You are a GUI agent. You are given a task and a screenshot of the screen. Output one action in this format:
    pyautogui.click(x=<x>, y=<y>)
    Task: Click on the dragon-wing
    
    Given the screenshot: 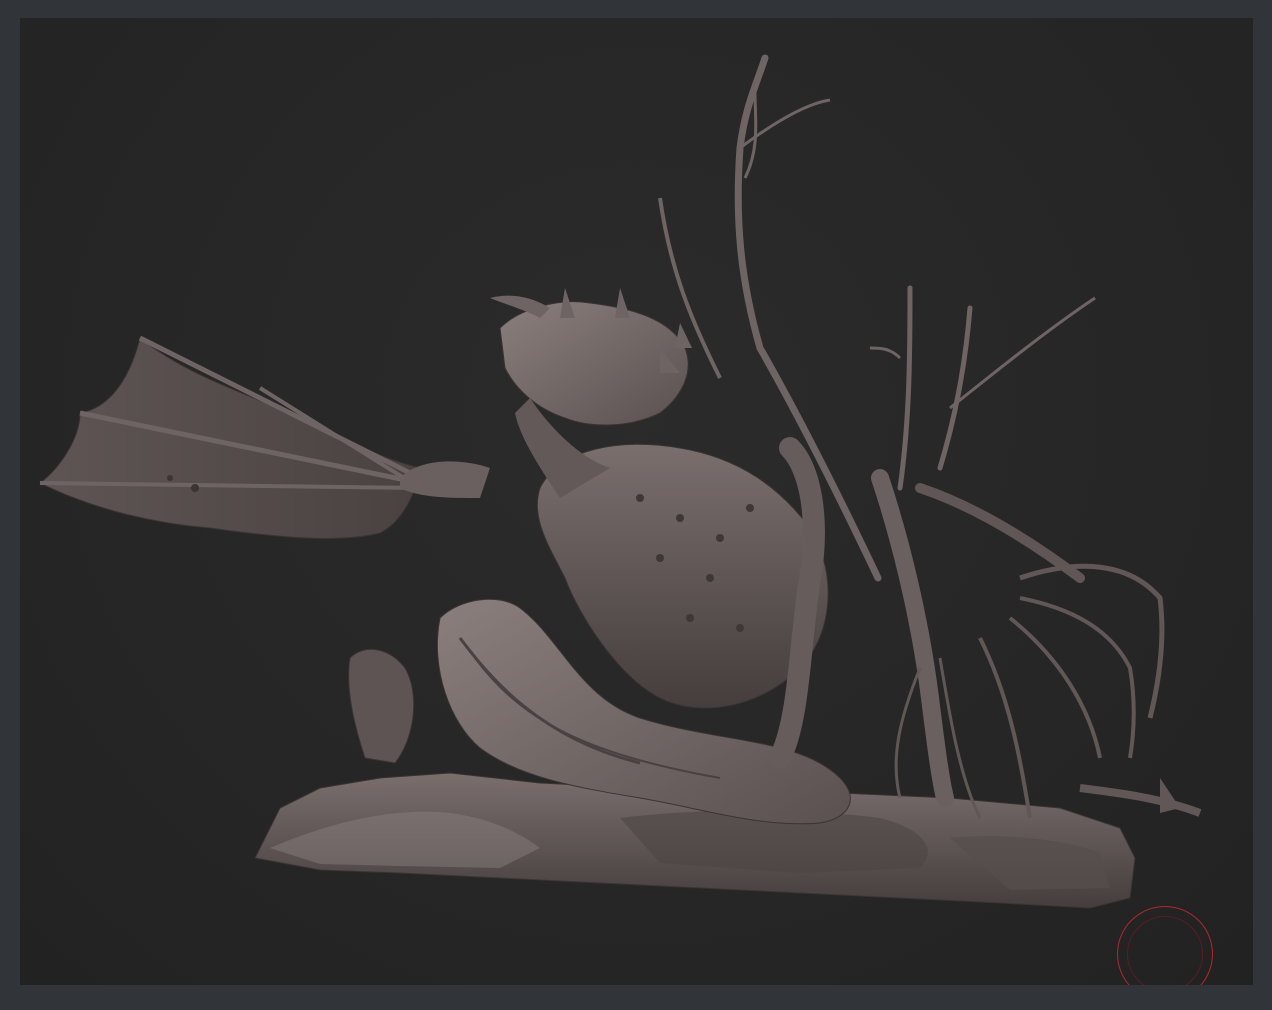 What is the action you would take?
    pyautogui.click(x=264, y=437)
    